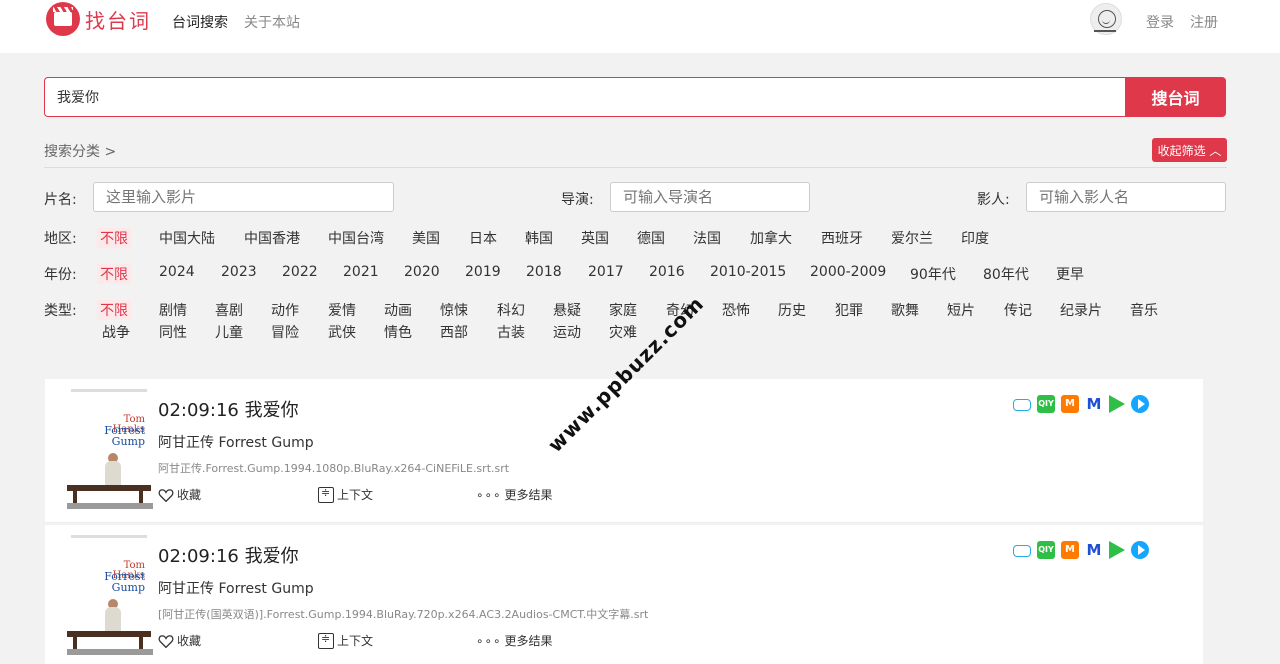 The width and height of the screenshot is (1280, 664). I want to click on director-input, so click(710, 197).